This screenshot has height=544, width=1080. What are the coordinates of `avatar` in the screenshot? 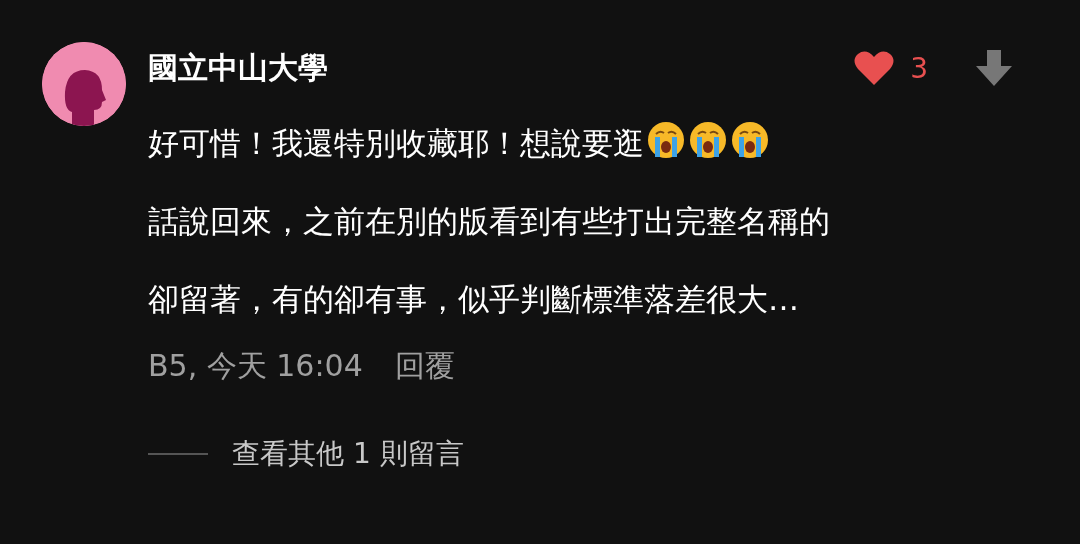 It's located at (84, 84).